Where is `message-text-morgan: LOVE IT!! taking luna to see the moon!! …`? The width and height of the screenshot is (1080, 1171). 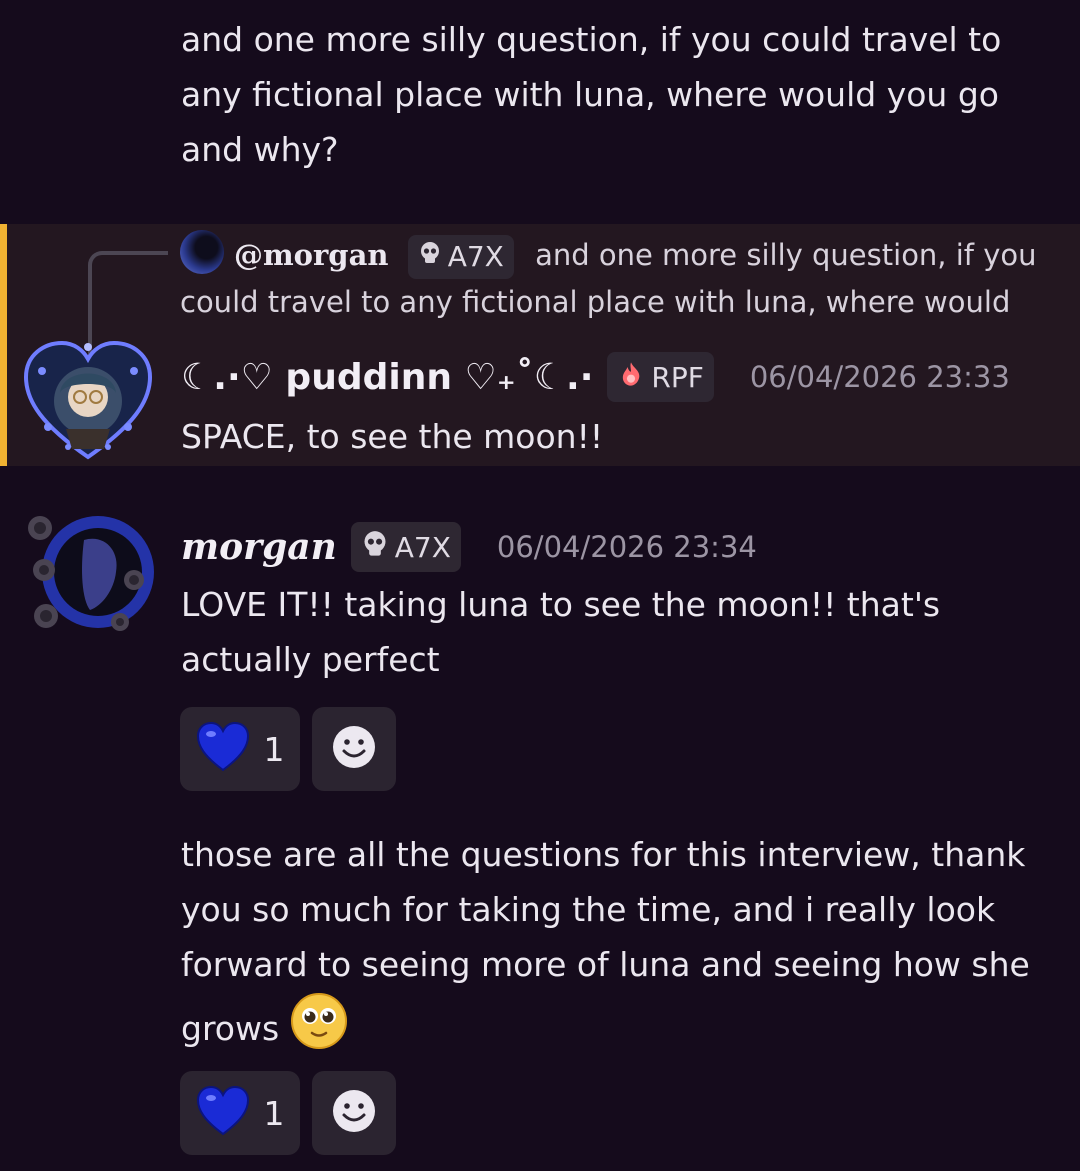 message-text-morgan: LOVE IT!! taking luna to see the moon!! … is located at coordinates (561, 632).